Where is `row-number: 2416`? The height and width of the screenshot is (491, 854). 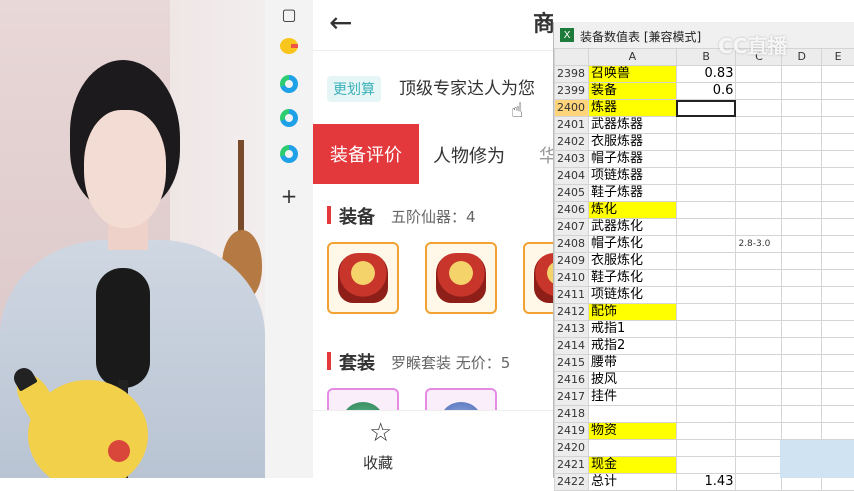 row-number: 2416 is located at coordinates (572, 380).